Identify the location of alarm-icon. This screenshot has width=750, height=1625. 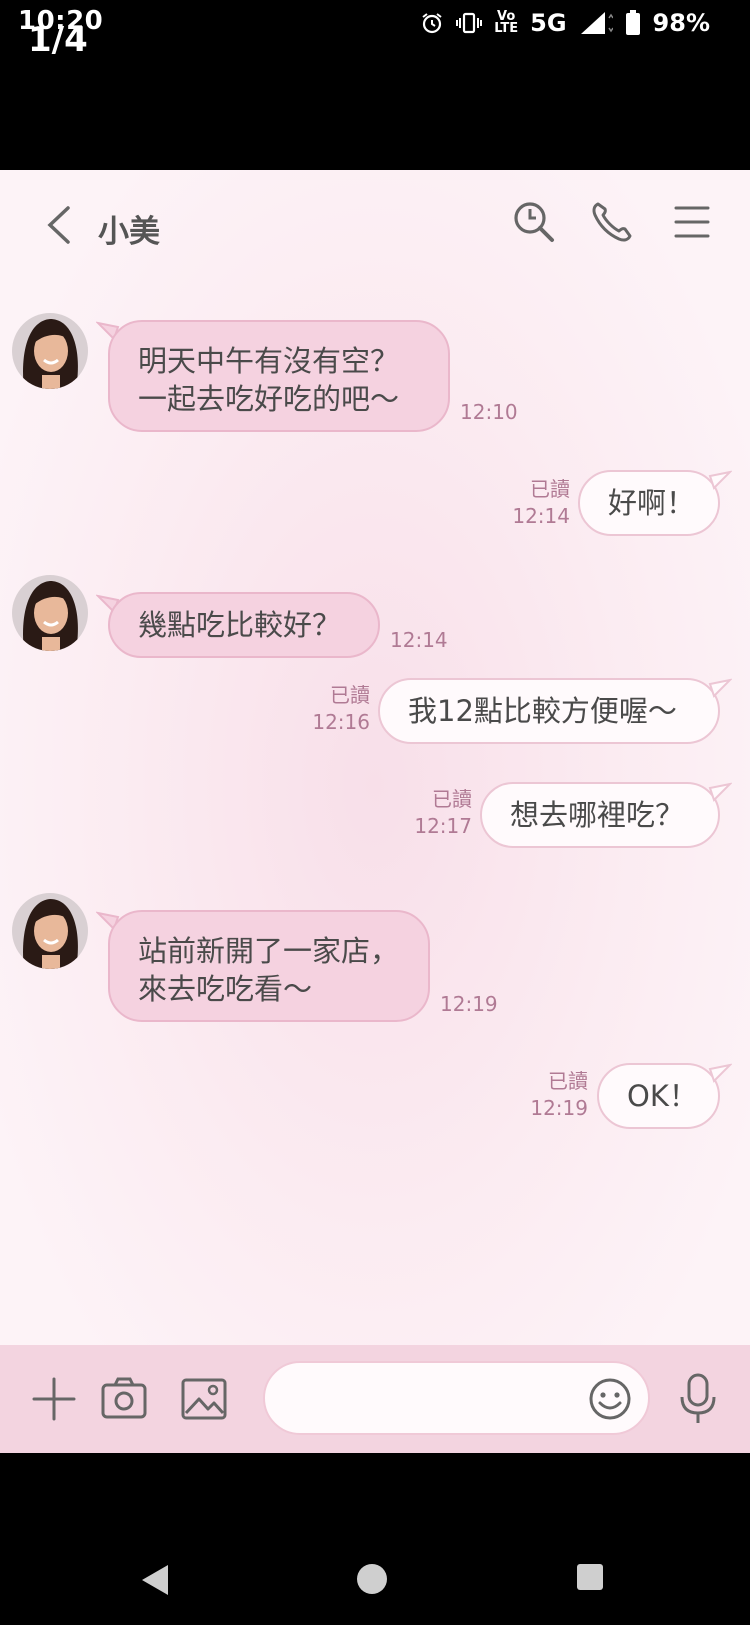
(432, 23).